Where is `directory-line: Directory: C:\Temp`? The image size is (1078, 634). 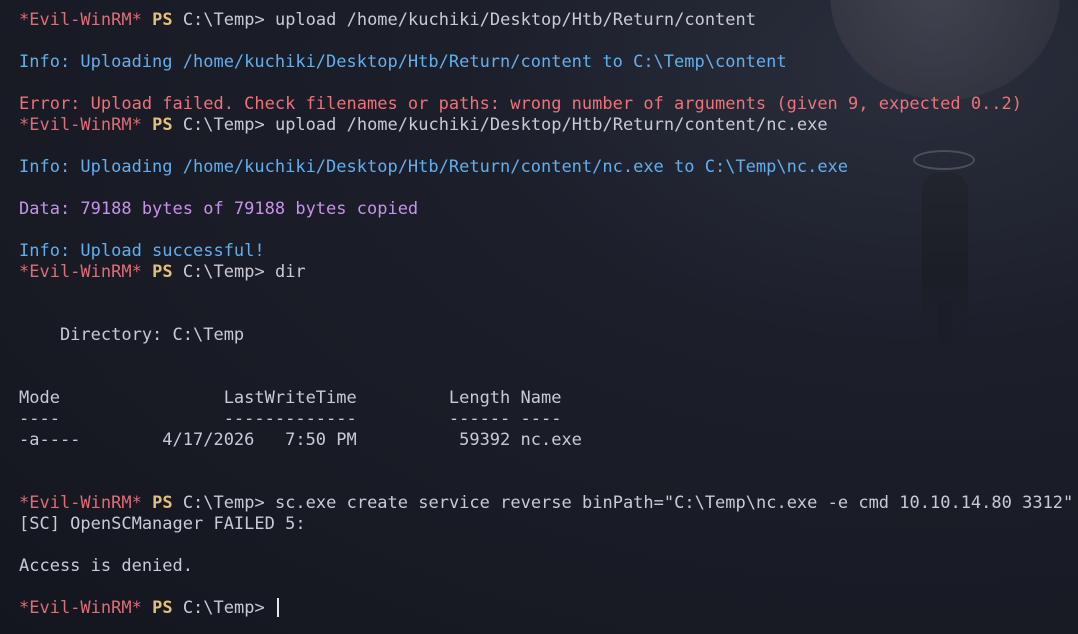 directory-line: Directory: C:\Temp is located at coordinates (132, 335).